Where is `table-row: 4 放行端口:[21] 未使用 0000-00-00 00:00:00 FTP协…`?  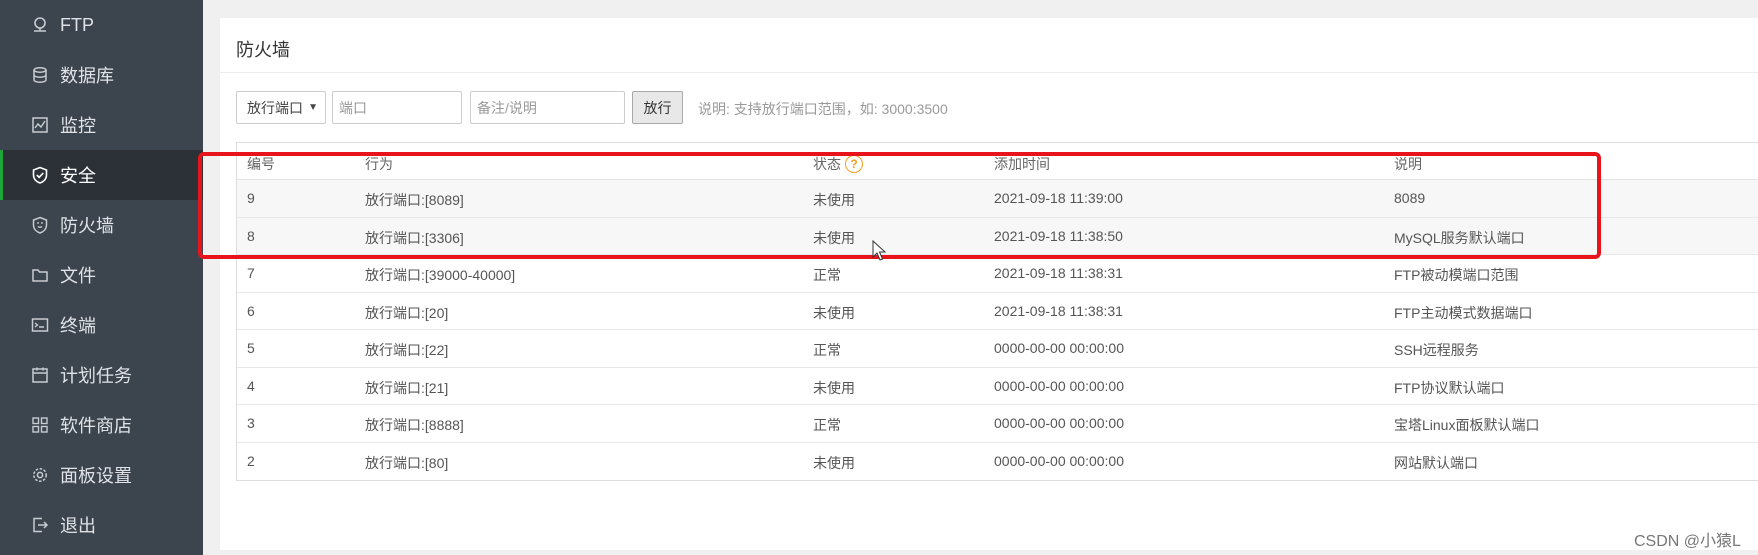 table-row: 4 放行端口:[21] 未使用 0000-00-00 00:00:00 FTP协… is located at coordinates (997, 386).